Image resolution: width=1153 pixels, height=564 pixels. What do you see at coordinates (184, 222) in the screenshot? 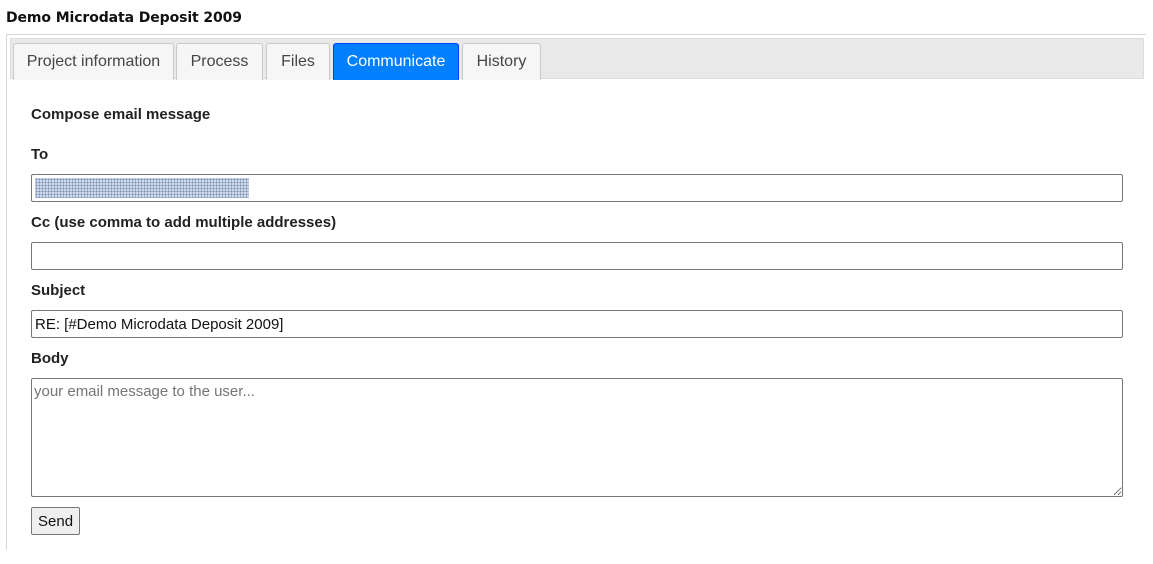
I see `cc-label: Cc (use comma to add multiple addresses)` at bounding box center [184, 222].